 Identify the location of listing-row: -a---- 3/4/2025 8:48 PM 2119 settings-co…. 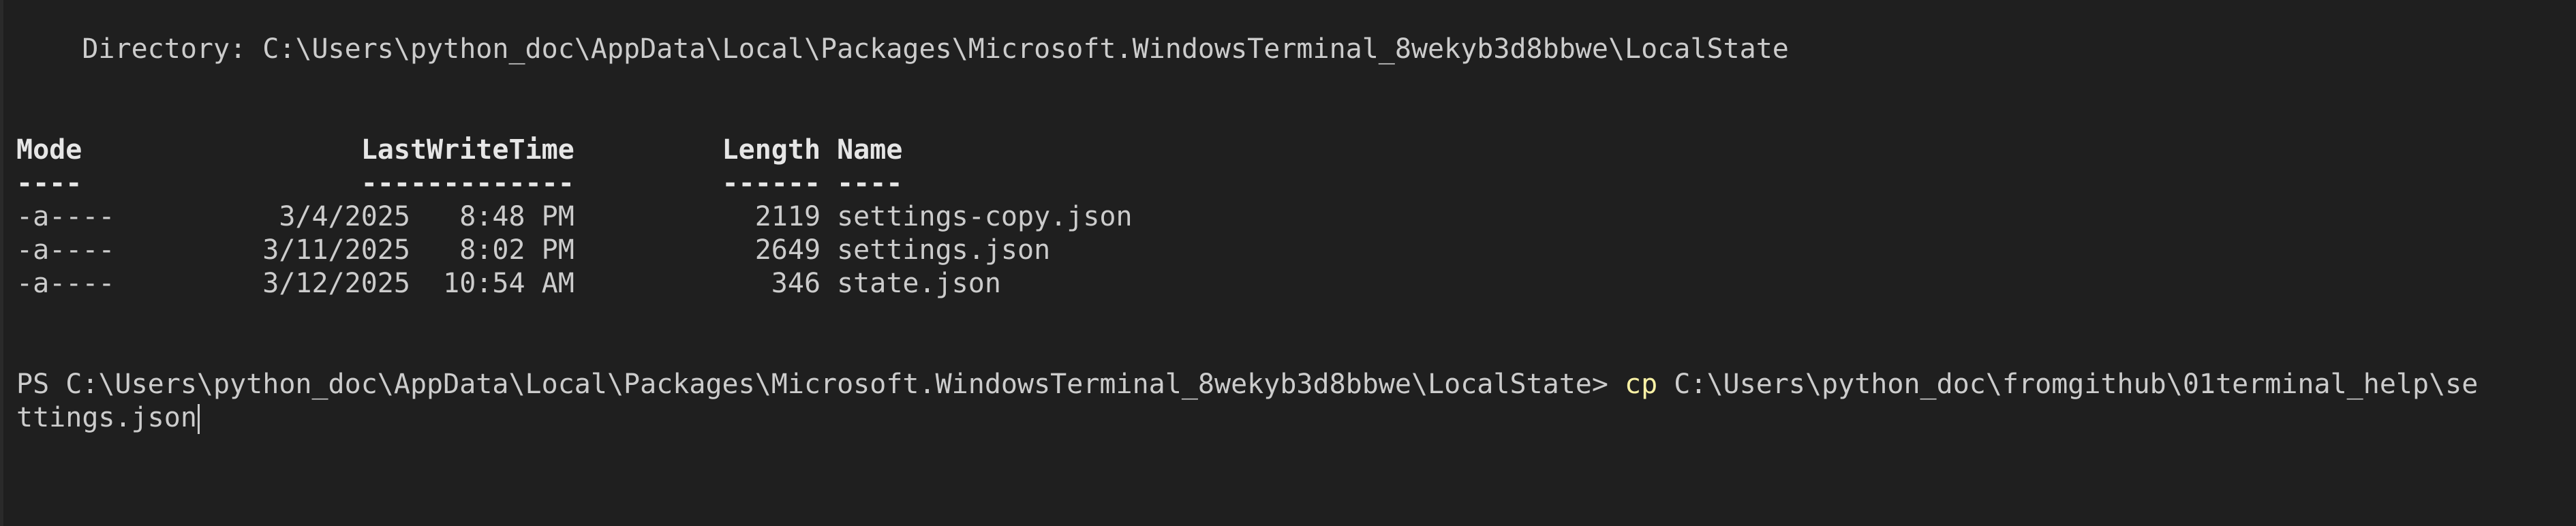
(574, 216).